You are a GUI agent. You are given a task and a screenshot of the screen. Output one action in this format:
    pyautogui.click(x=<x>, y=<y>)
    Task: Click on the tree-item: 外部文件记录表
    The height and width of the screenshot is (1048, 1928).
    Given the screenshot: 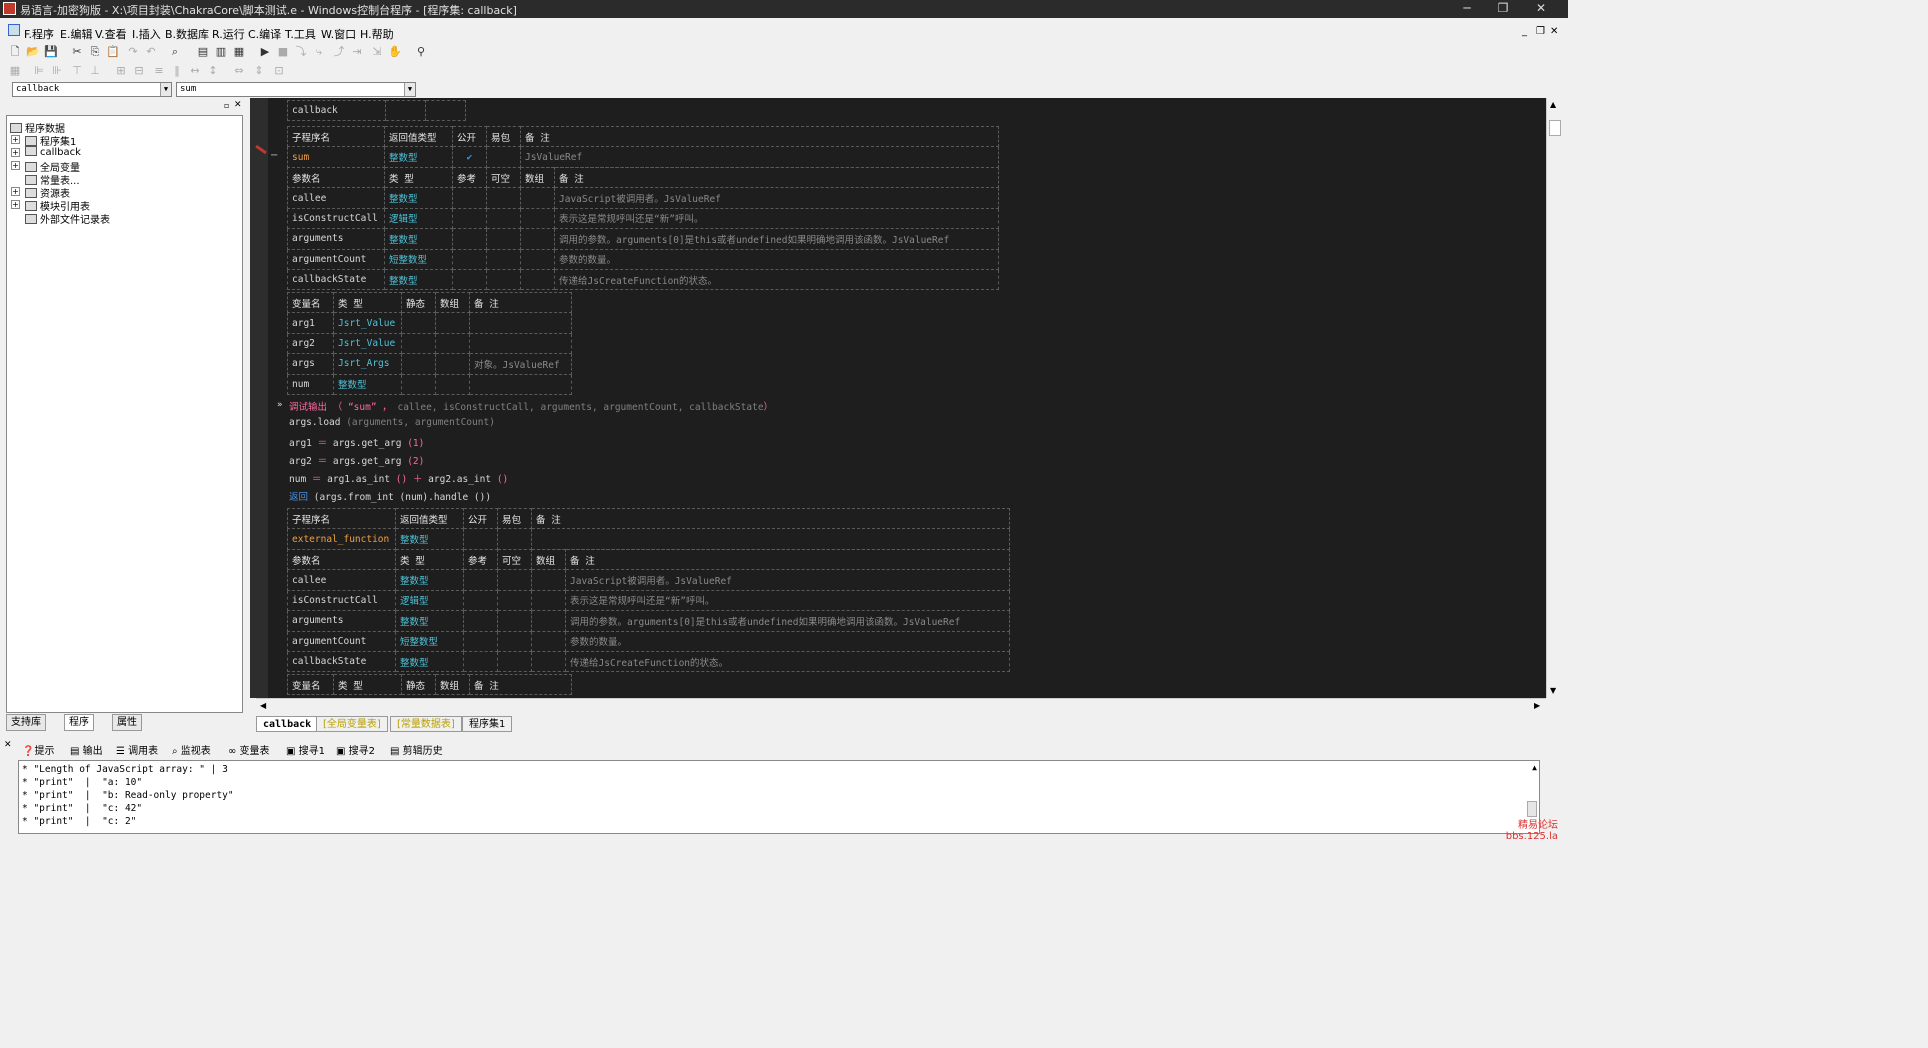 What is the action you would take?
    pyautogui.click(x=67, y=218)
    